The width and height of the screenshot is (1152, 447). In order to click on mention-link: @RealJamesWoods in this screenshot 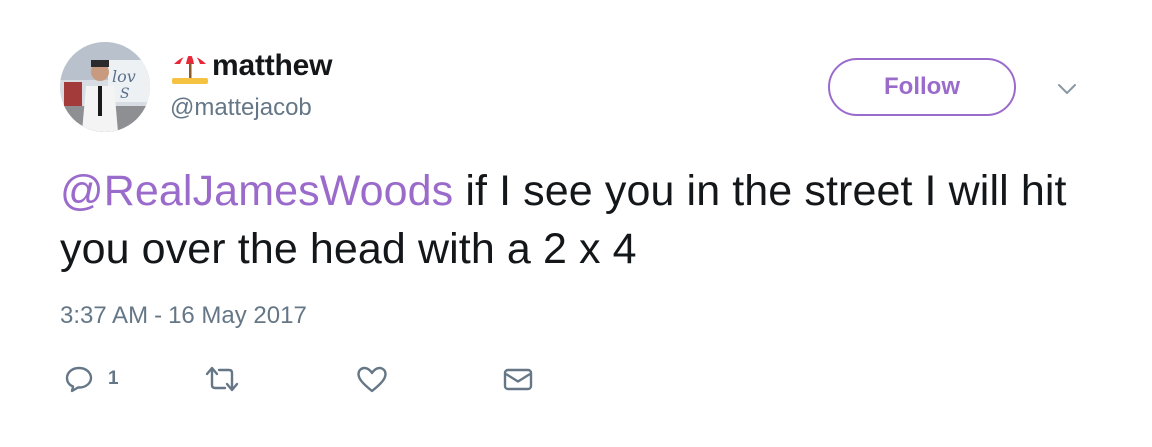, I will do `click(256, 191)`.